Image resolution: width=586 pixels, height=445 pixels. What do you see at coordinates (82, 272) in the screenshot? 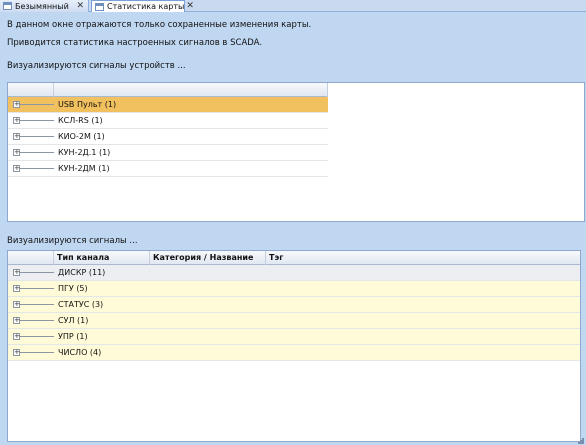
I see `channel-type-label: ДИСКР (11)` at bounding box center [82, 272].